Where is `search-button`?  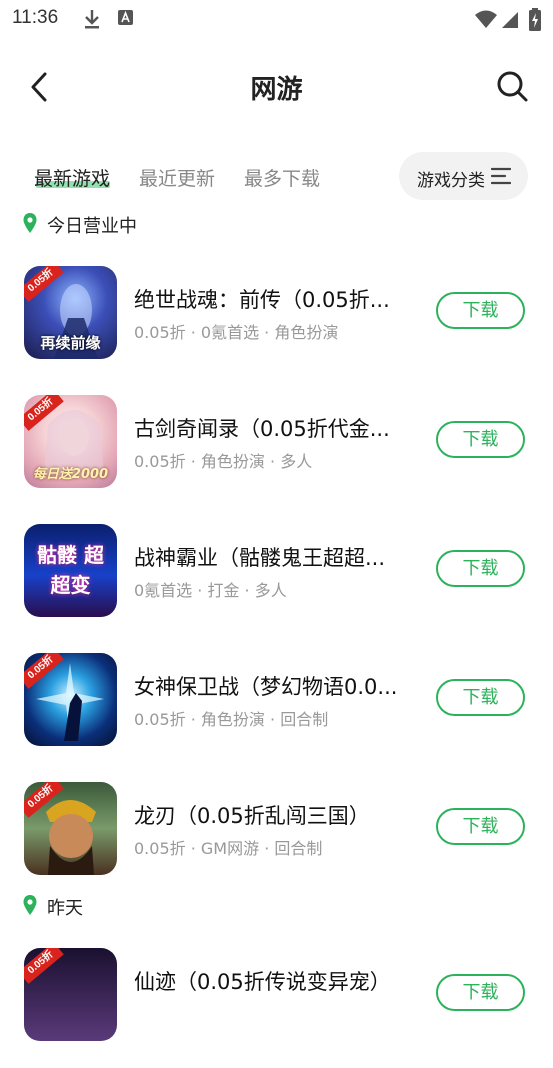
search-button is located at coordinates (513, 87).